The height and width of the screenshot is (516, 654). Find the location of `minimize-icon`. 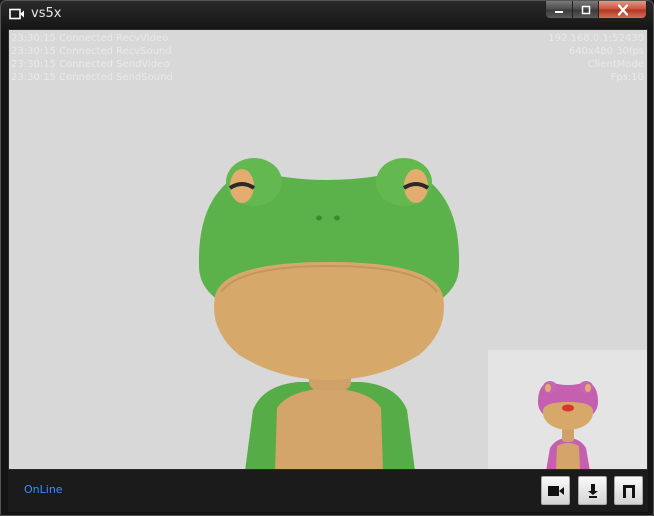

minimize-icon is located at coordinates (559, 11).